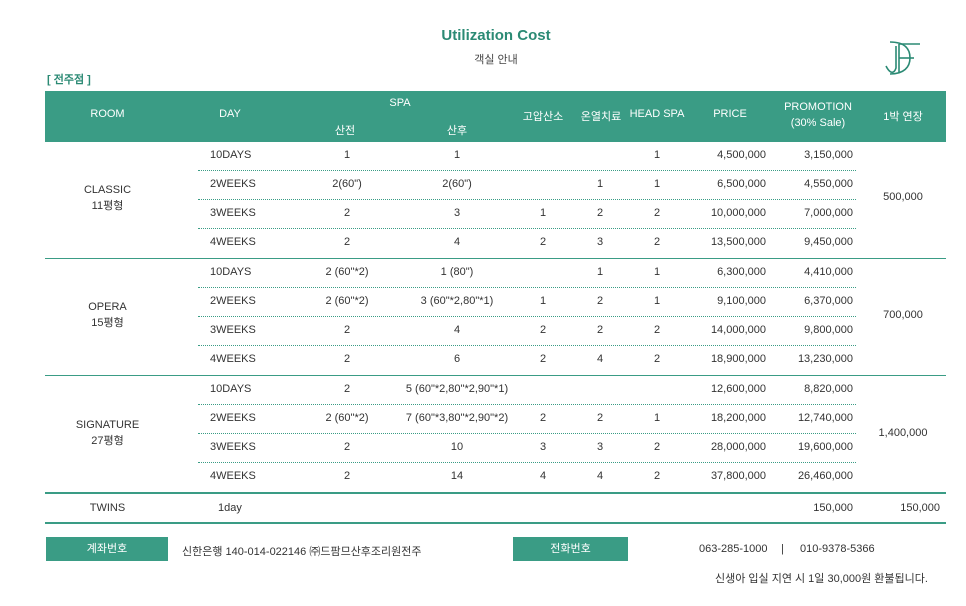 This screenshot has height=606, width=966. I want to click on cell-promotion: 8,820,000, so click(828, 389).